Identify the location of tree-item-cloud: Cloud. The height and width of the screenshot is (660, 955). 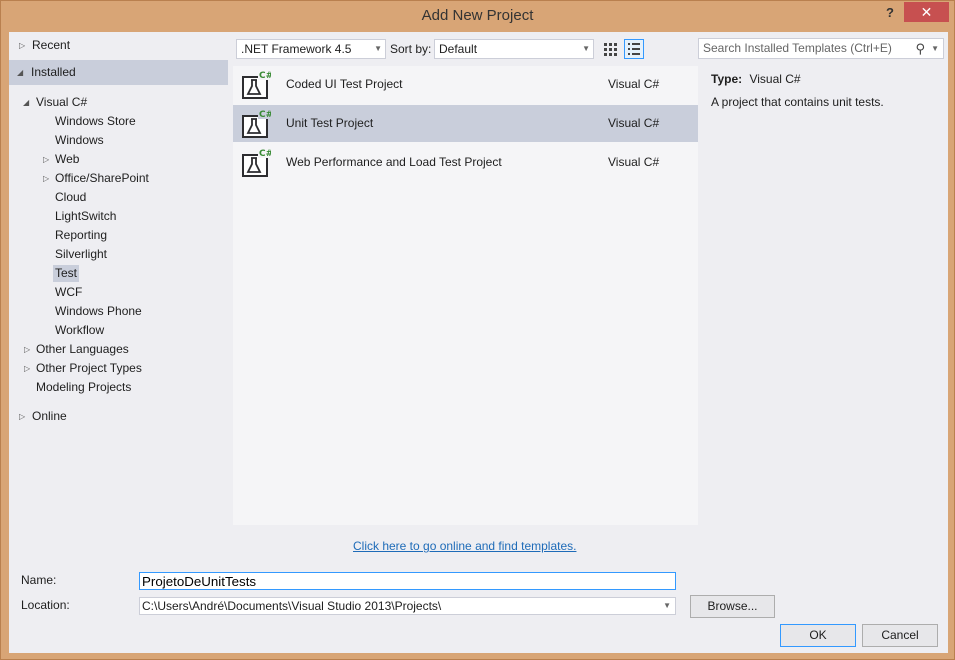
(70, 197).